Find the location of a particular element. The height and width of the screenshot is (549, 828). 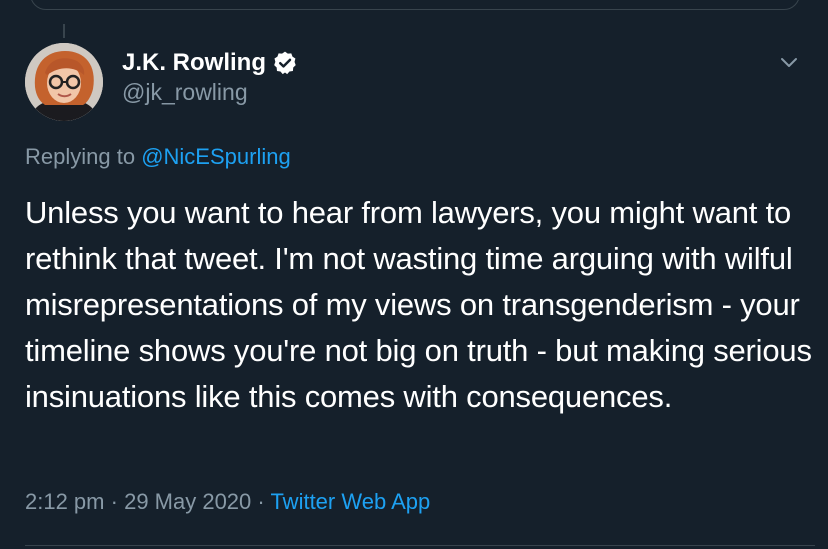

previous-tweet-card is located at coordinates (415, 5).